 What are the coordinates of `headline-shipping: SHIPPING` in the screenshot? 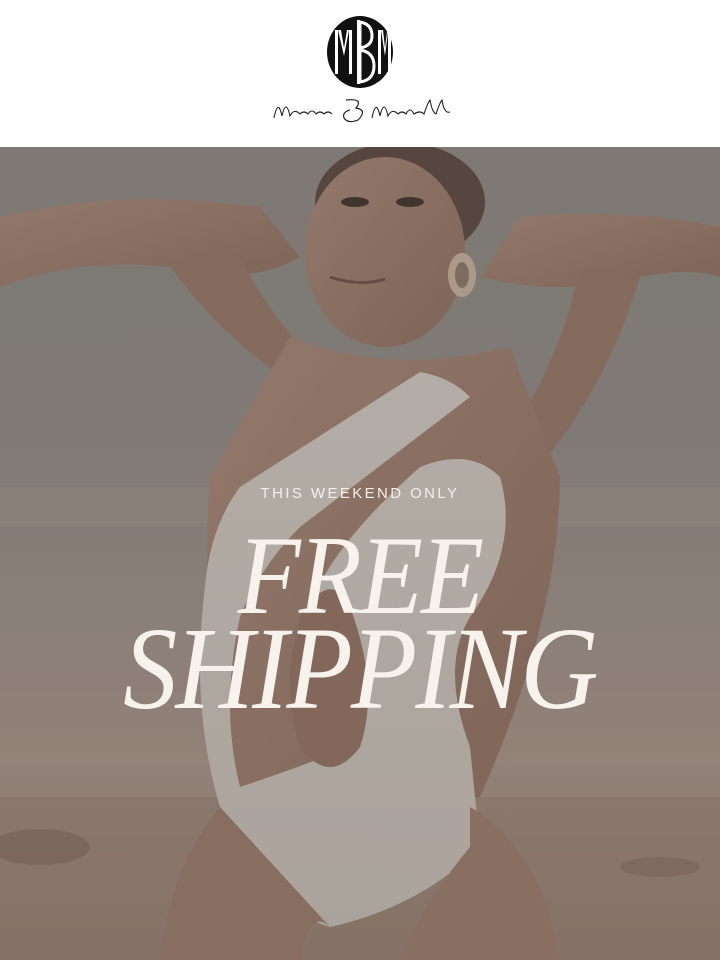 It's located at (361, 668).